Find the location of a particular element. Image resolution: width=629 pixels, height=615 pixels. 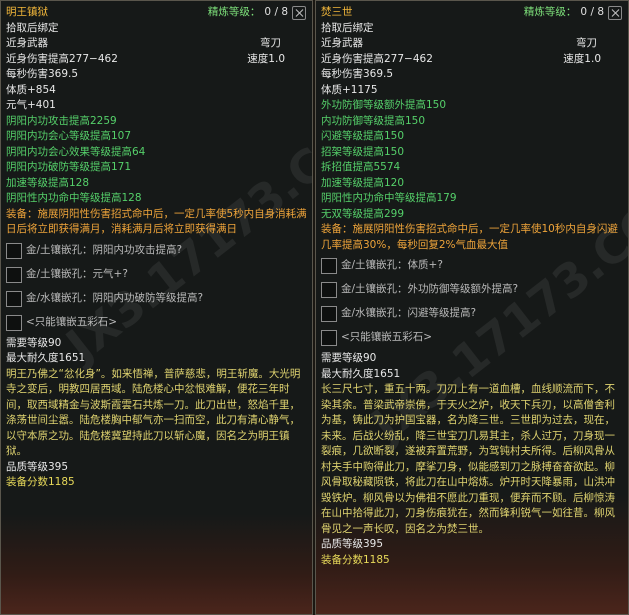

stat-green: 阴阳内功会心效果等级提高64 is located at coordinates (76, 151).